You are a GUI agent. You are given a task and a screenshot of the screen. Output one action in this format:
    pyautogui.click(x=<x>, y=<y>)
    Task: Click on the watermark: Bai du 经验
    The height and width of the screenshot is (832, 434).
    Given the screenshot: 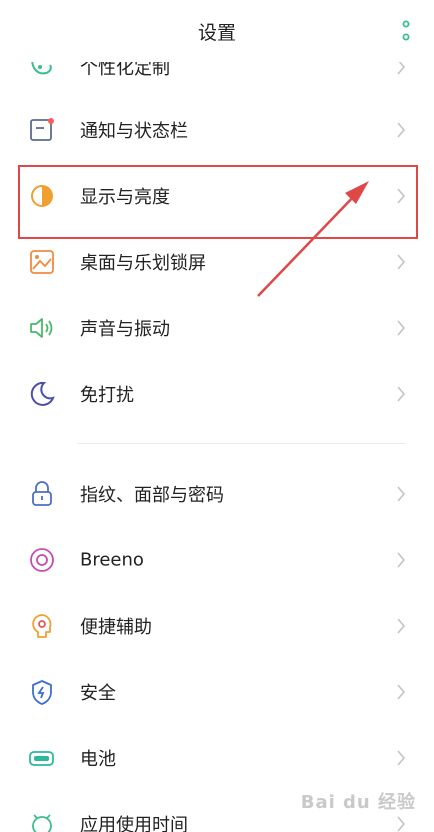 What is the action you would take?
    pyautogui.click(x=358, y=802)
    